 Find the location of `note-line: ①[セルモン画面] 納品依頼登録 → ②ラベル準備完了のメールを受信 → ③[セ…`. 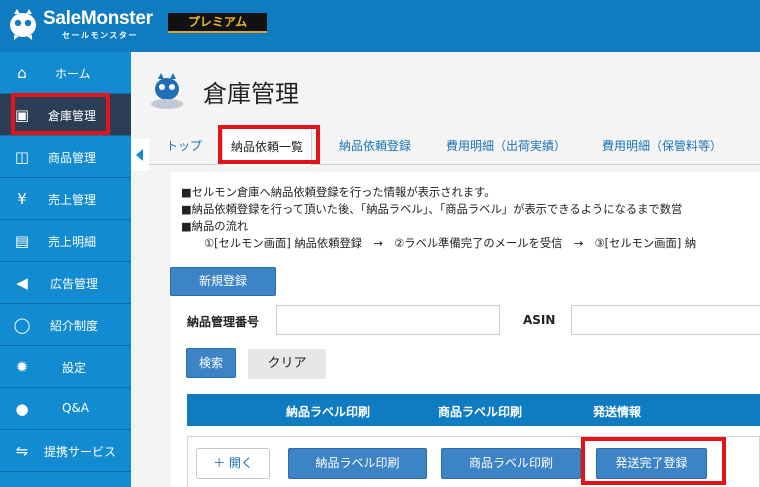

note-line: ①[セルモン画面] 納品依頼登録 → ②ラベル準備完了のメールを受信 → ③[セ… is located at coordinates (450, 243).